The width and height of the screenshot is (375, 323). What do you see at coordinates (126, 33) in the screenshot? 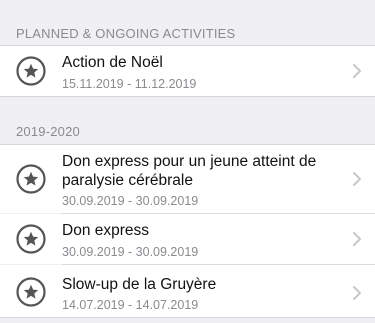
I see `section-header-planned: PLANNED & ONGOING ACTIVITIES` at bounding box center [126, 33].